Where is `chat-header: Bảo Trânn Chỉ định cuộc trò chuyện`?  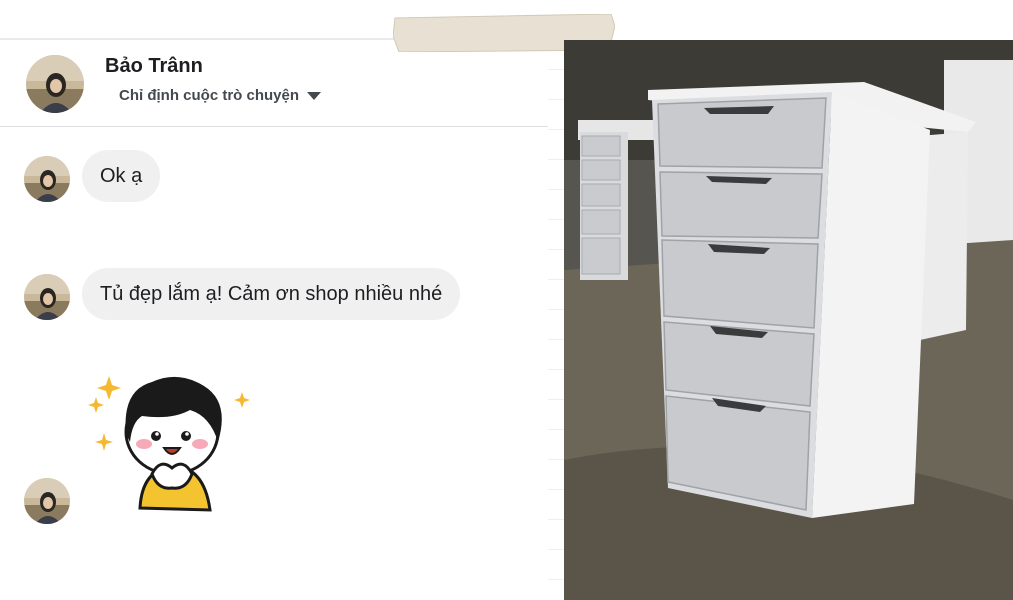 chat-header: Bảo Trânn Chỉ định cuộc trò chuyện is located at coordinates (274, 83).